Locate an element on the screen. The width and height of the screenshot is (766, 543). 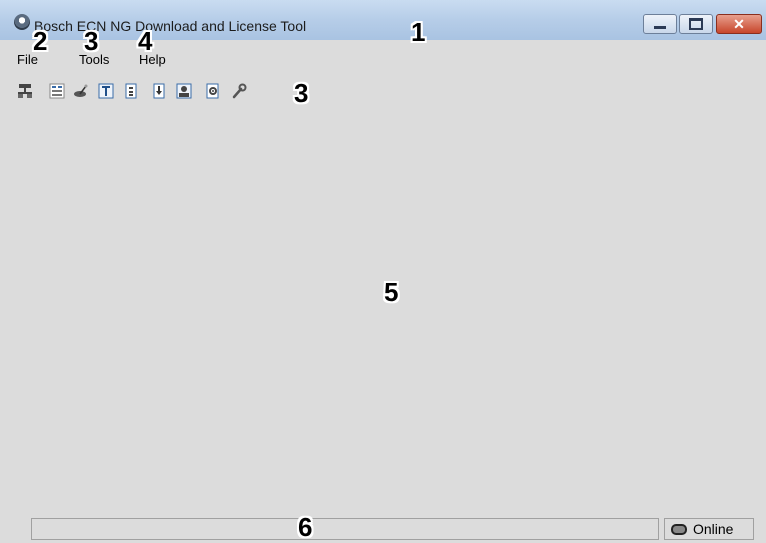
toolbar-network-button is located at coordinates (25, 91).